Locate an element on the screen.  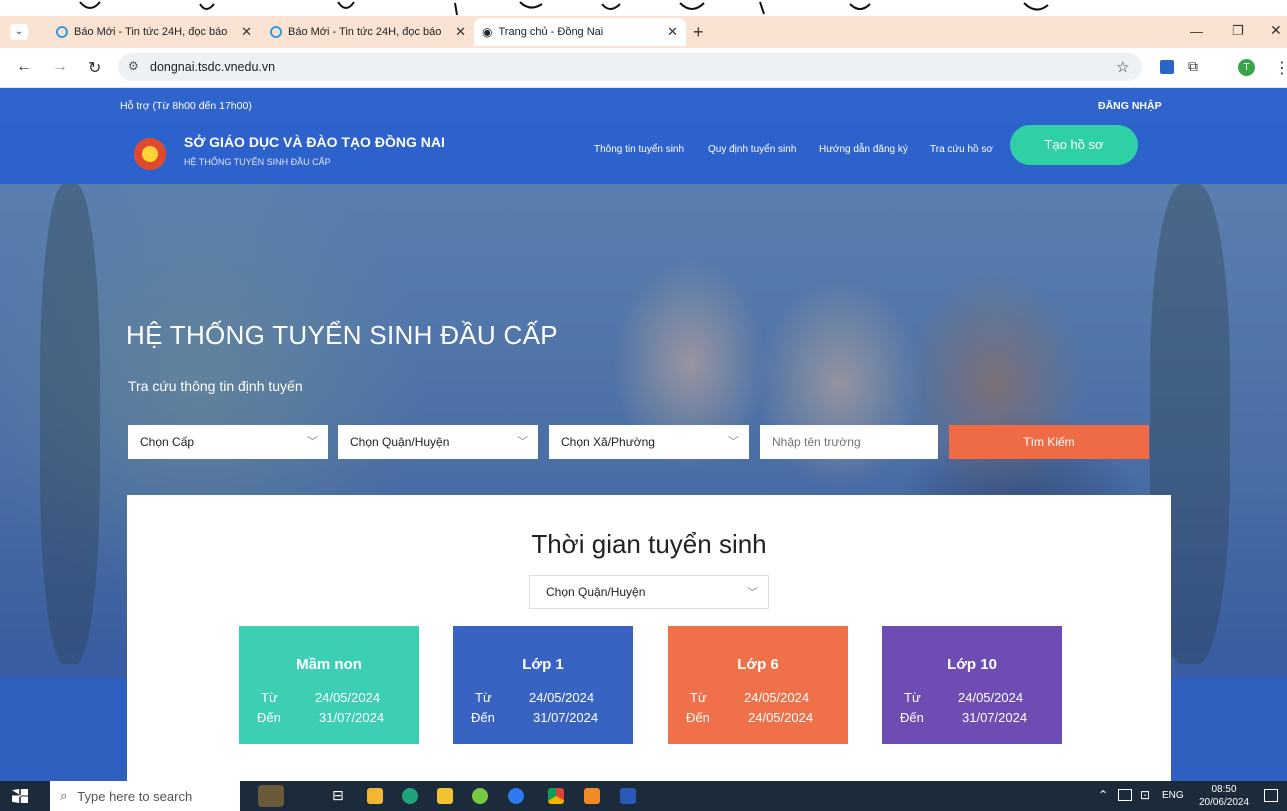
search-icon: ⌕ is located at coordinates (64, 795).